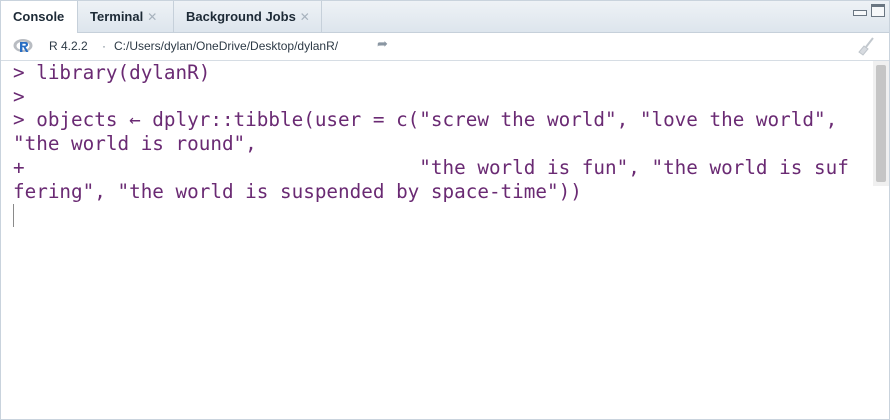  I want to click on tab-console: Console, so click(39, 17).